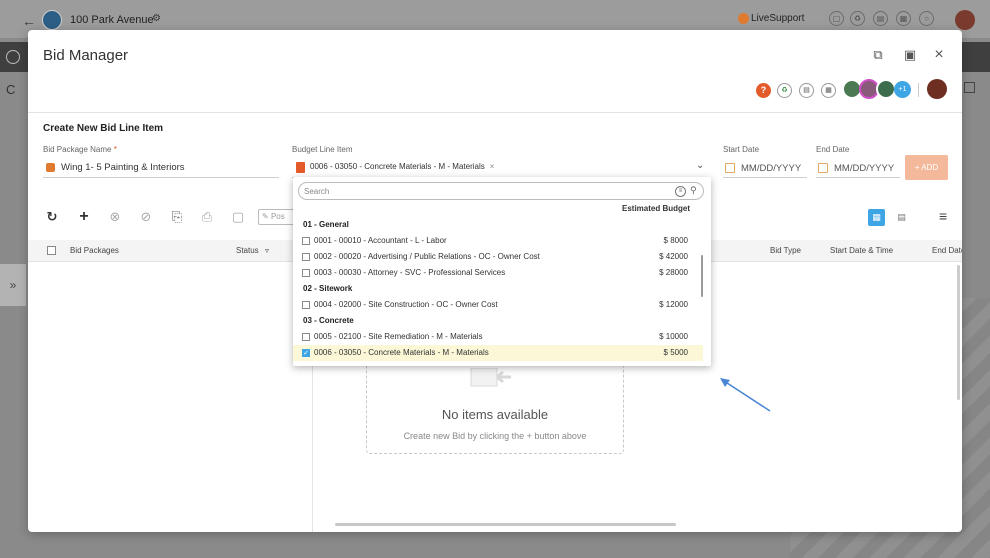  Describe the element at coordinates (901, 217) in the screenshot. I see `chart-view-icon: ▤` at that location.